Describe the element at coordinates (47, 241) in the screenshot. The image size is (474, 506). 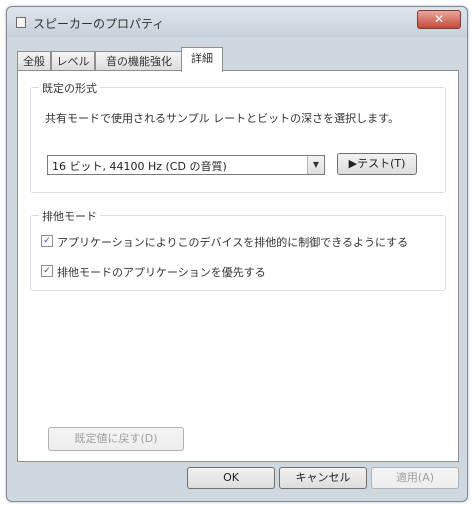
I see `allow-exclusive-checkbox: ✓` at that location.